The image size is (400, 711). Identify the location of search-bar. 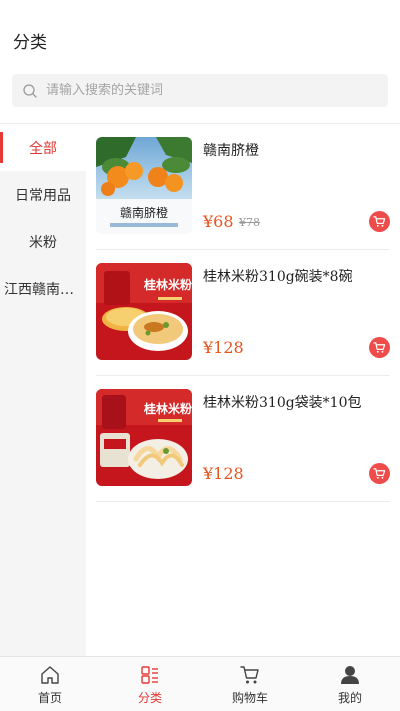
(200, 90).